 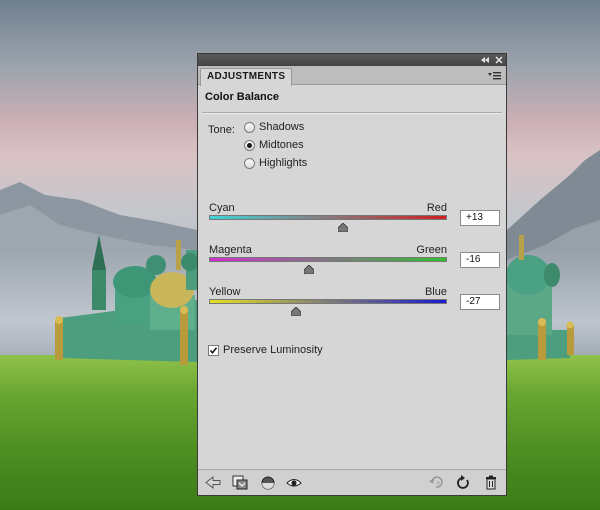 What do you see at coordinates (354, 221) in the screenshot?
I see `slider-cyan-red: Cyan Red +13` at bounding box center [354, 221].